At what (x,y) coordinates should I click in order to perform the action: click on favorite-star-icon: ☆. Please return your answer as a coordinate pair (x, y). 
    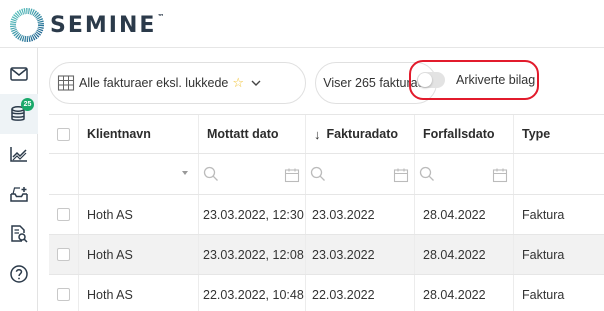
    Looking at the image, I should click on (238, 83).